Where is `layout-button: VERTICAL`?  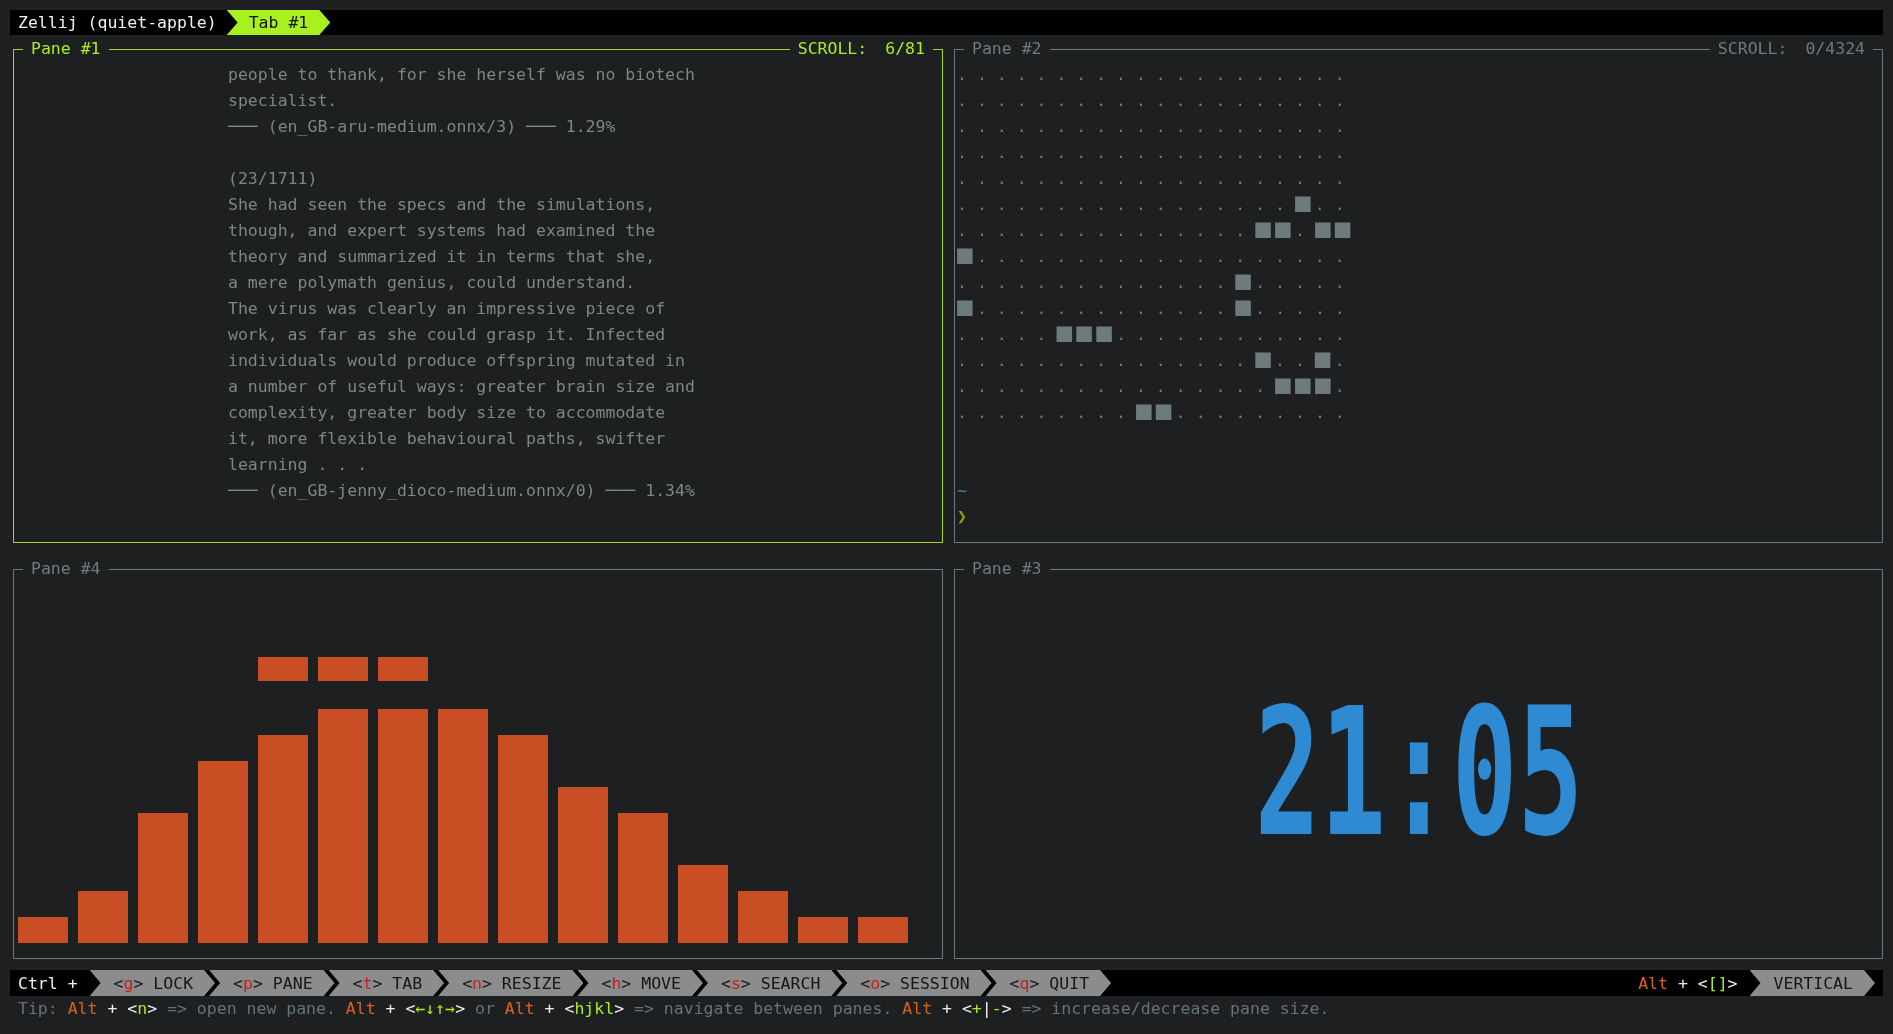
layout-button: VERTICAL is located at coordinates (1812, 983).